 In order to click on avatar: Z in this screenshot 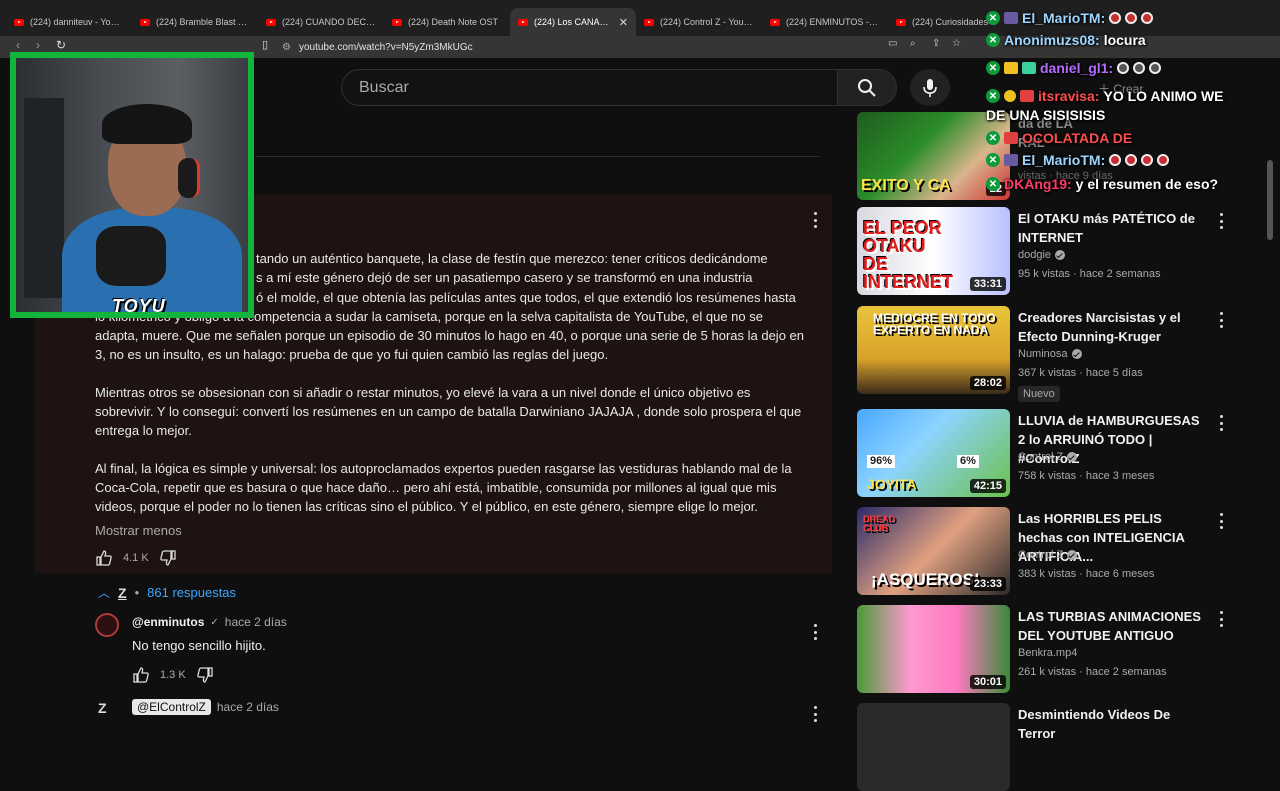, I will do `click(102, 708)`.